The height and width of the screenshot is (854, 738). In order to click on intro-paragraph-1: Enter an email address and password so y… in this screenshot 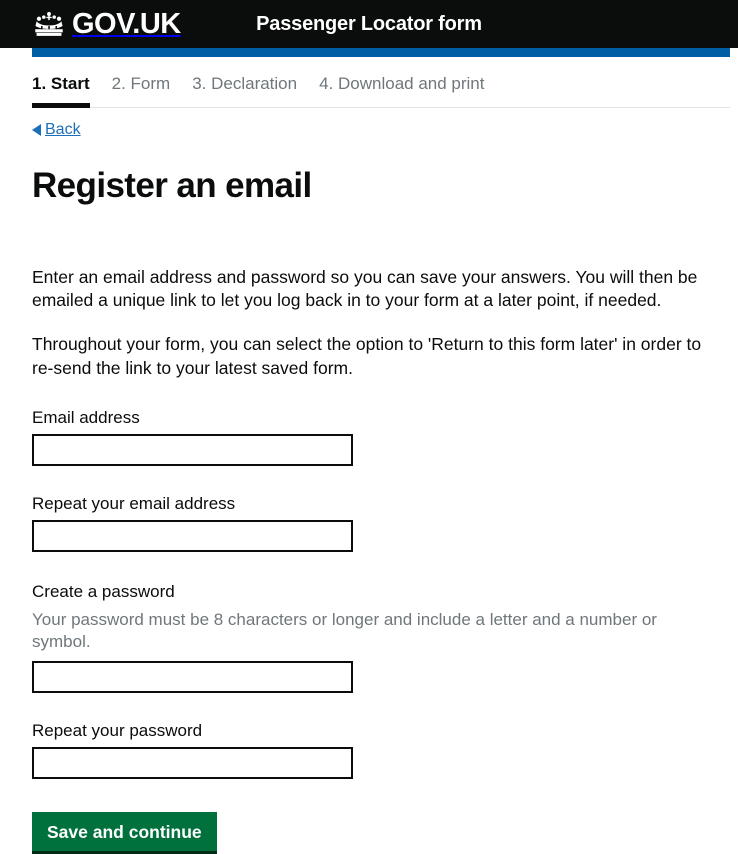, I will do `click(365, 288)`.